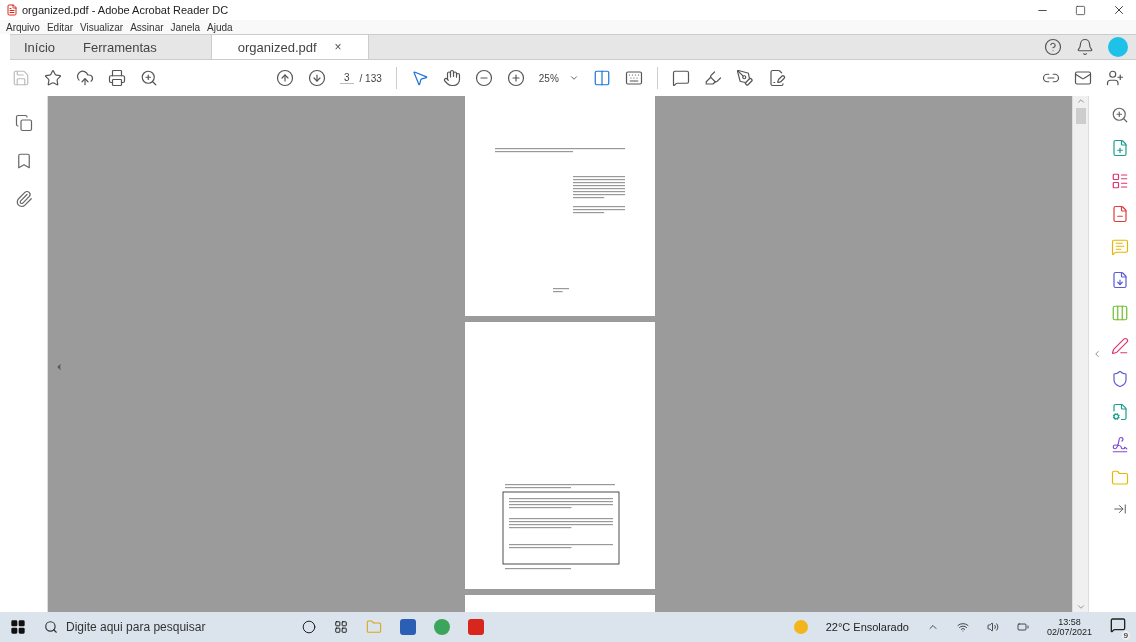 This screenshot has height=642, width=1136. I want to click on clock-date: 02/07/2021, so click(1069, 632).